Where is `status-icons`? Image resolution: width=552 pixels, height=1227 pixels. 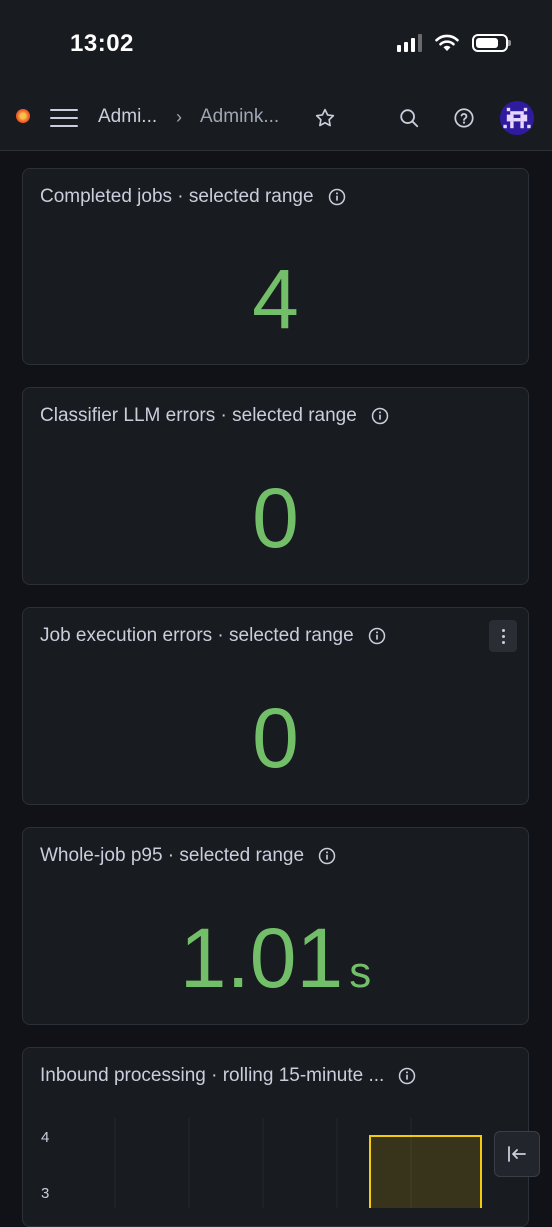 status-icons is located at coordinates (454, 43).